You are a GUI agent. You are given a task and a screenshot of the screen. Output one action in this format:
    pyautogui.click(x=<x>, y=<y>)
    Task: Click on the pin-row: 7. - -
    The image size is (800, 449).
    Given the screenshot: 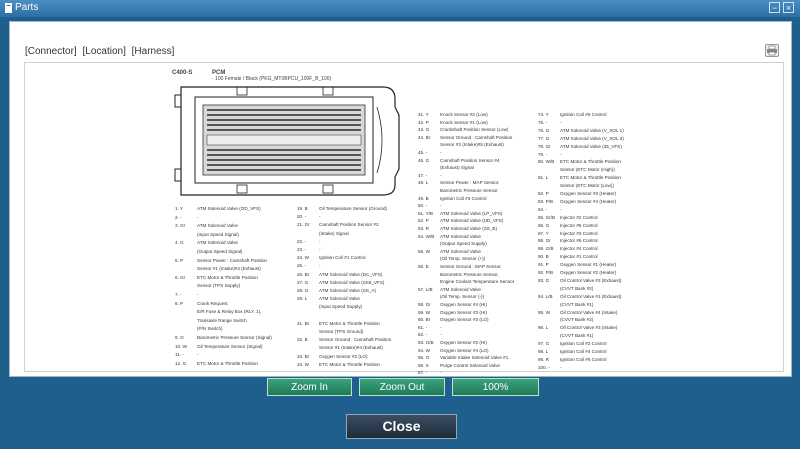 What is the action you would take?
    pyautogui.click(x=187, y=295)
    